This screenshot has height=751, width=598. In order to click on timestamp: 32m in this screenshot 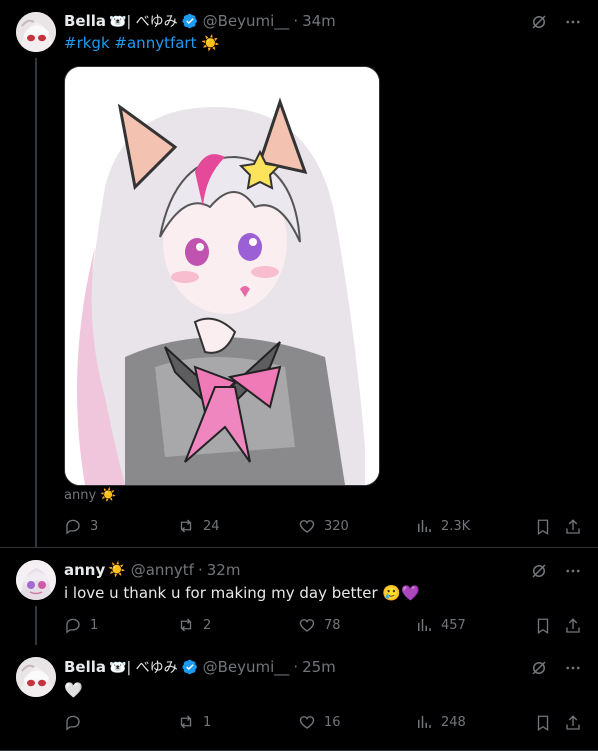, I will do `click(224, 570)`.